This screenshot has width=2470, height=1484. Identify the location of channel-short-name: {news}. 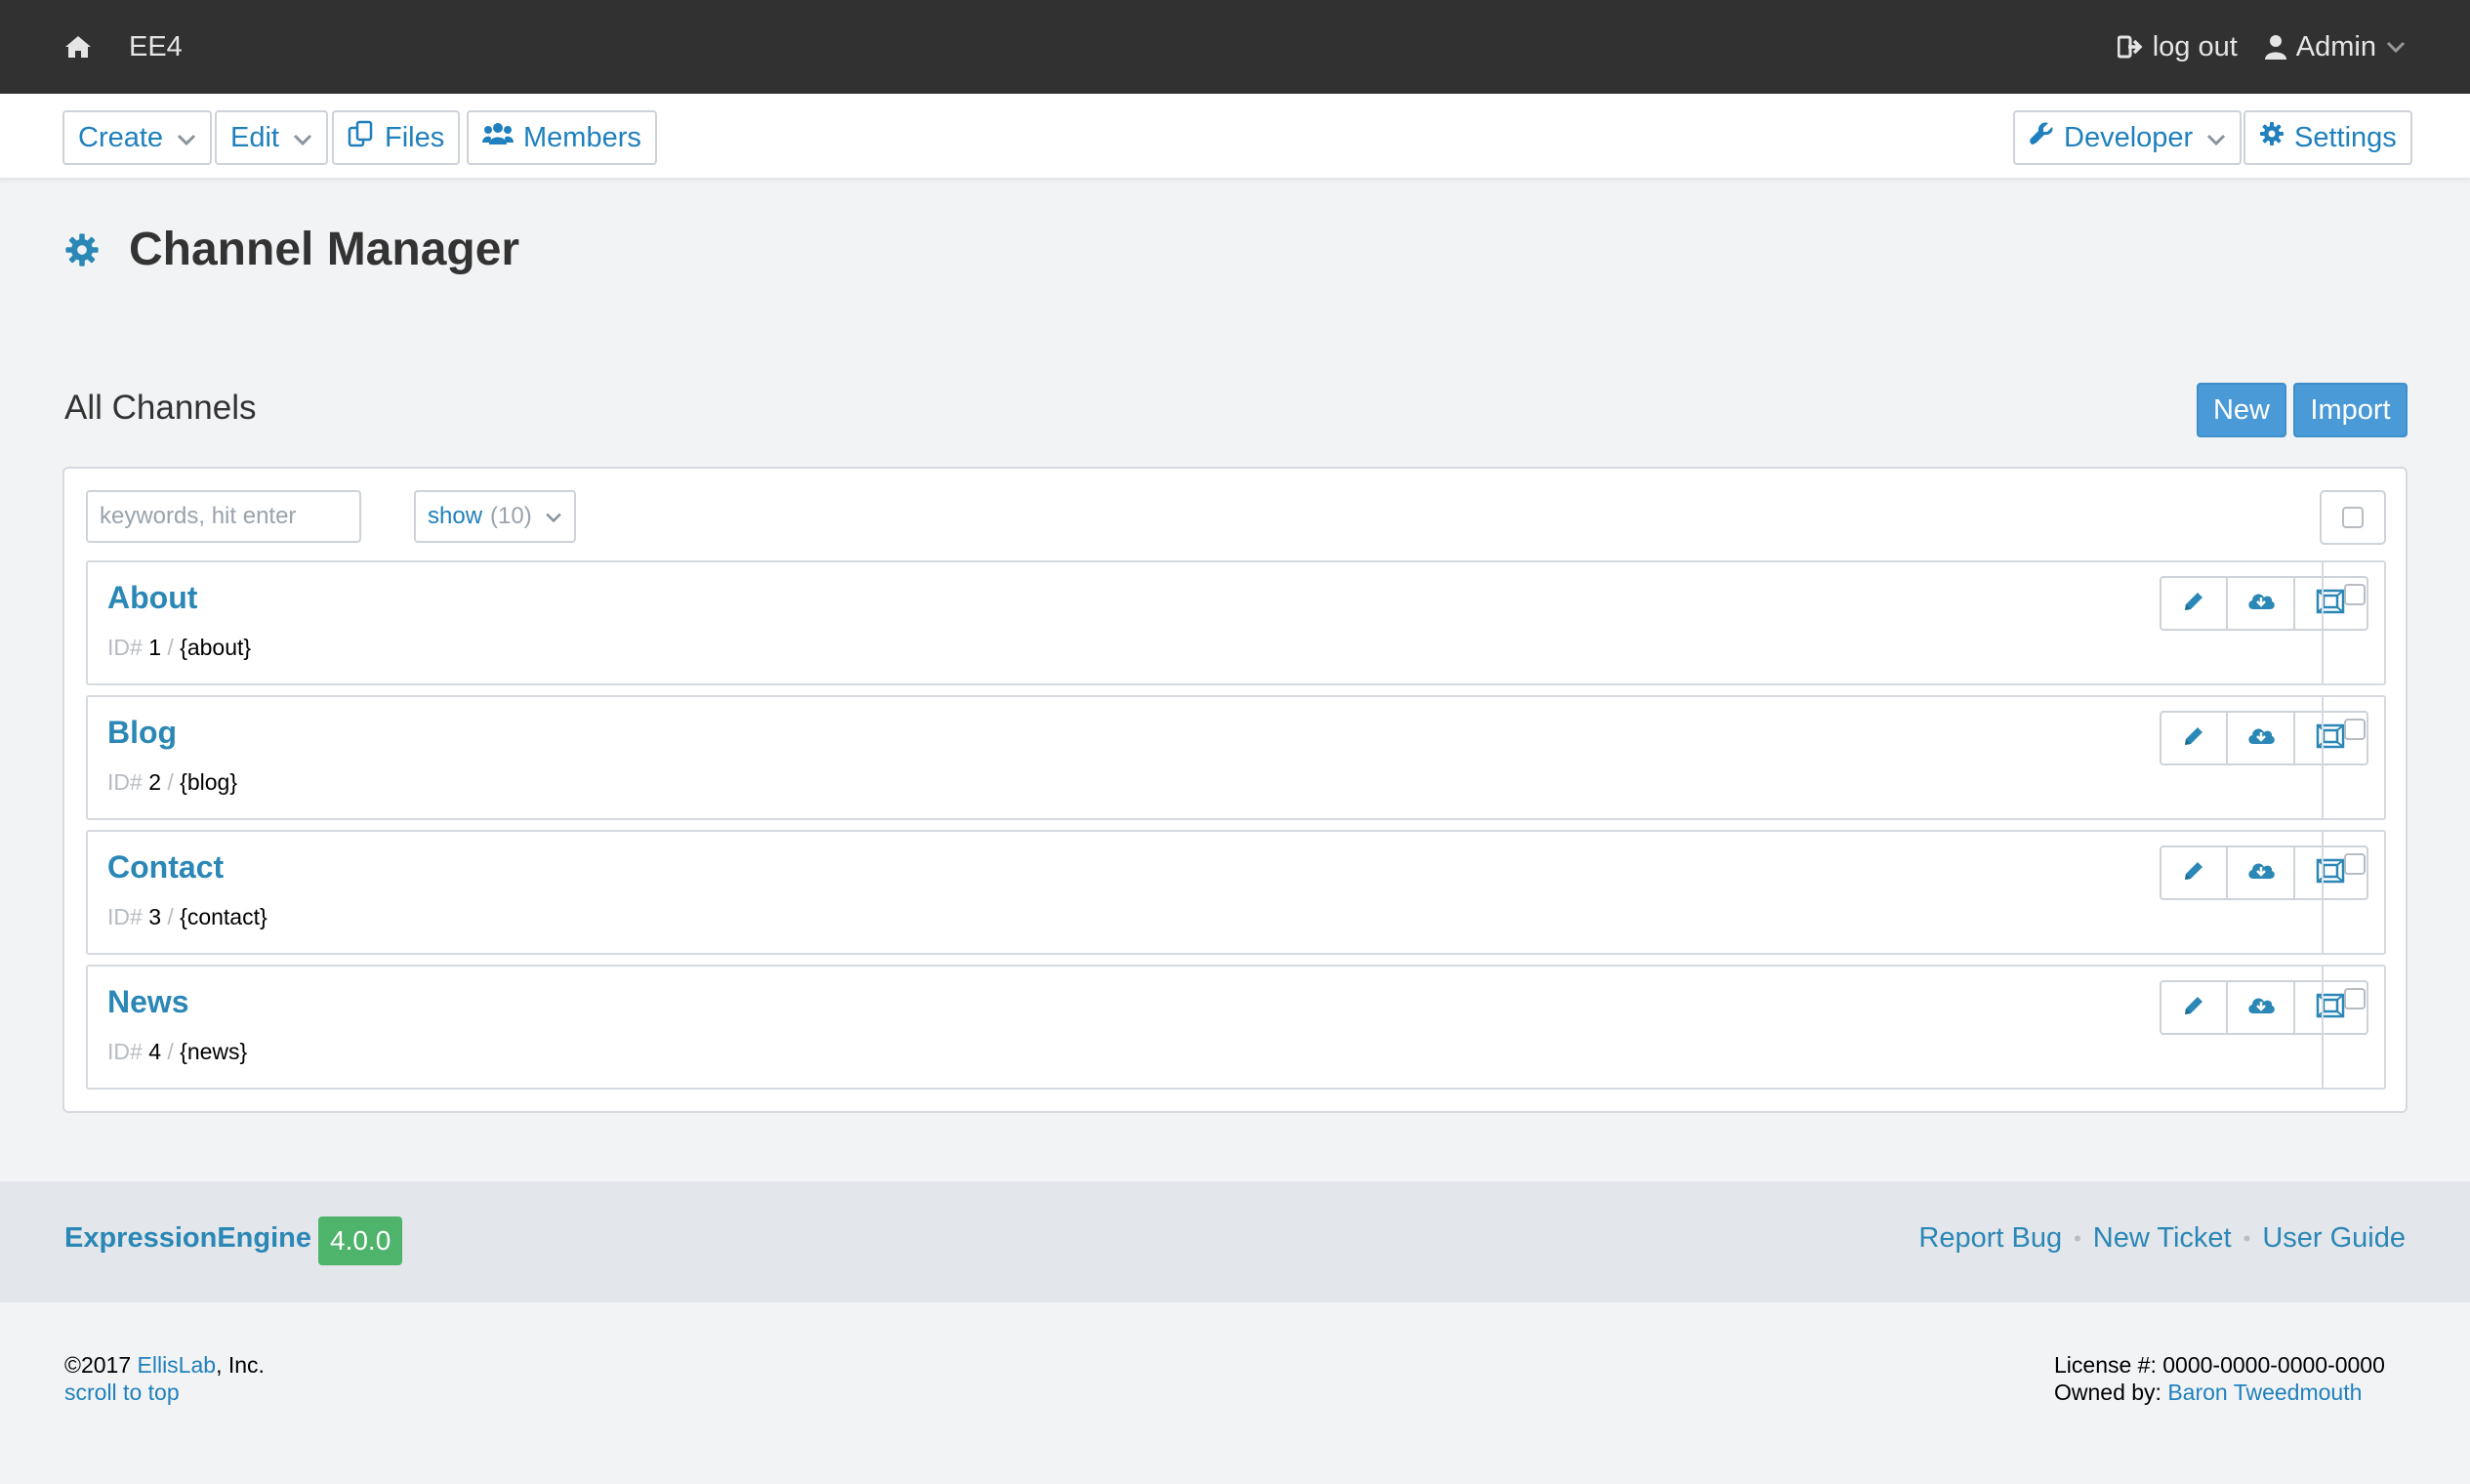
(214, 1052).